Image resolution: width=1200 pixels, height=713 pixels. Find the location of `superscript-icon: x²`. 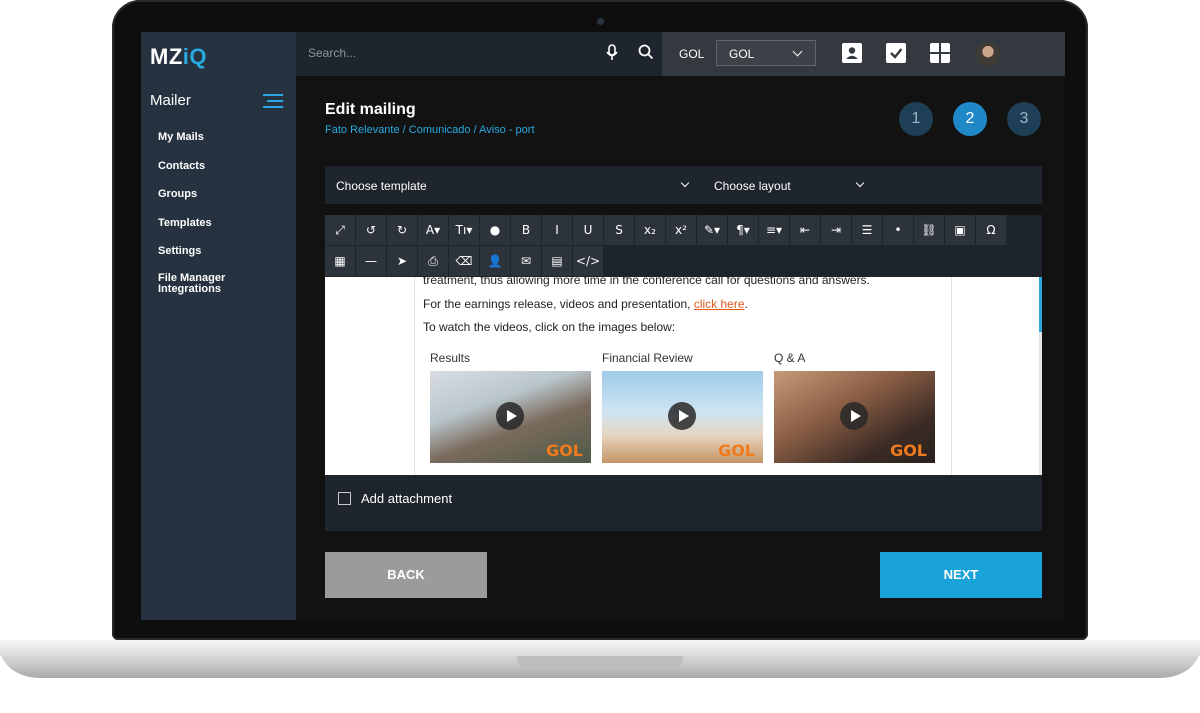

superscript-icon: x² is located at coordinates (681, 230).